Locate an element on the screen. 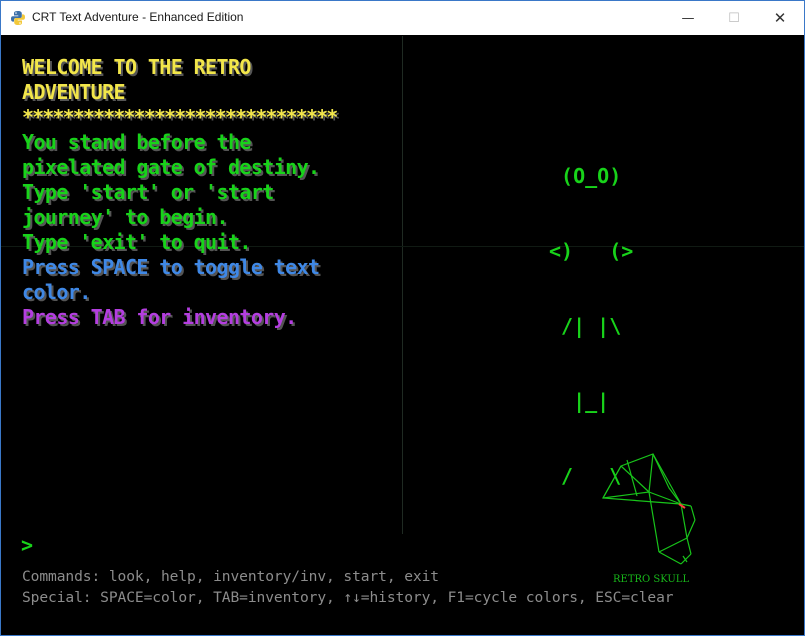  close-icon: ✕ is located at coordinates (780, 18).